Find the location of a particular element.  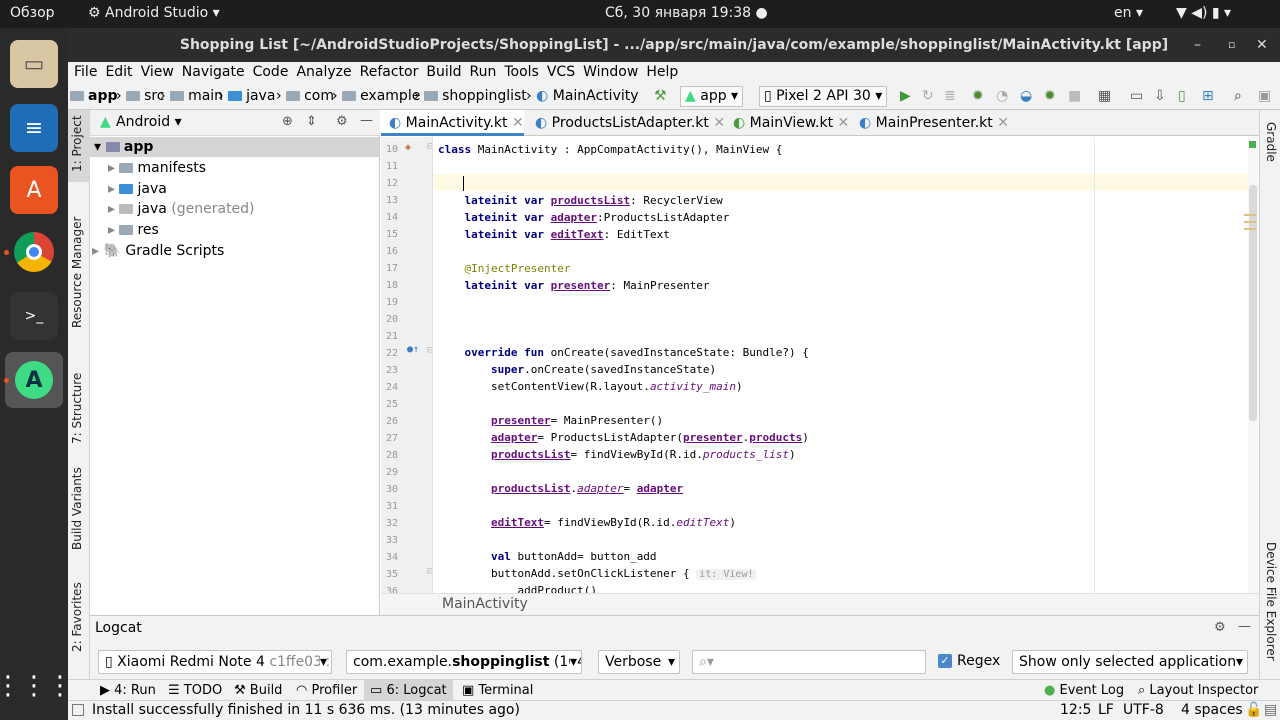

crumb-shoppinglist: › shoppinglist is located at coordinates (470, 96).